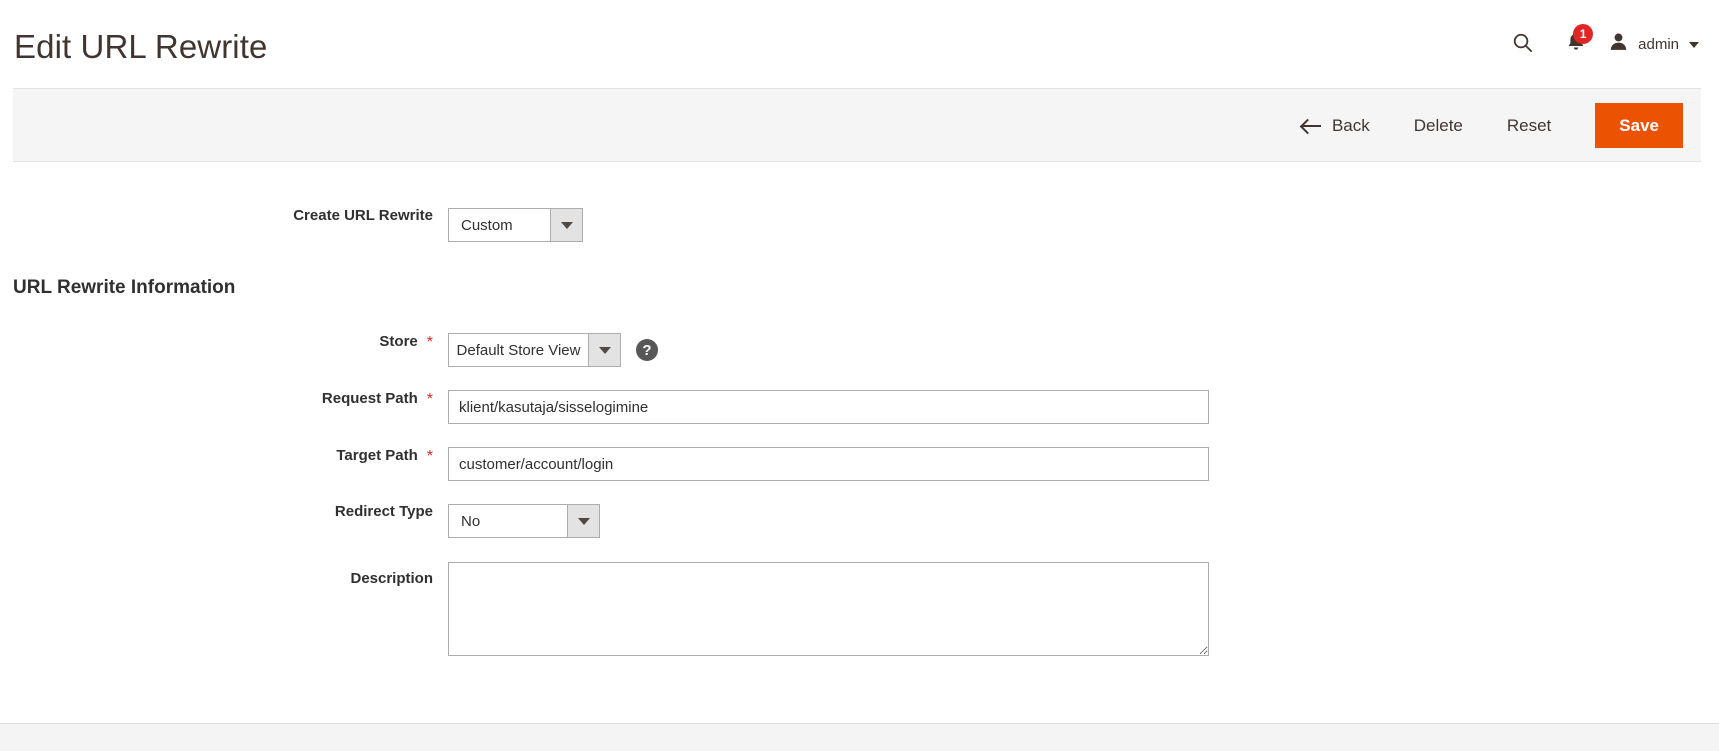 The width and height of the screenshot is (1719, 751). Describe the element at coordinates (377, 455) in the screenshot. I see `target-path-label: Target Path` at that location.